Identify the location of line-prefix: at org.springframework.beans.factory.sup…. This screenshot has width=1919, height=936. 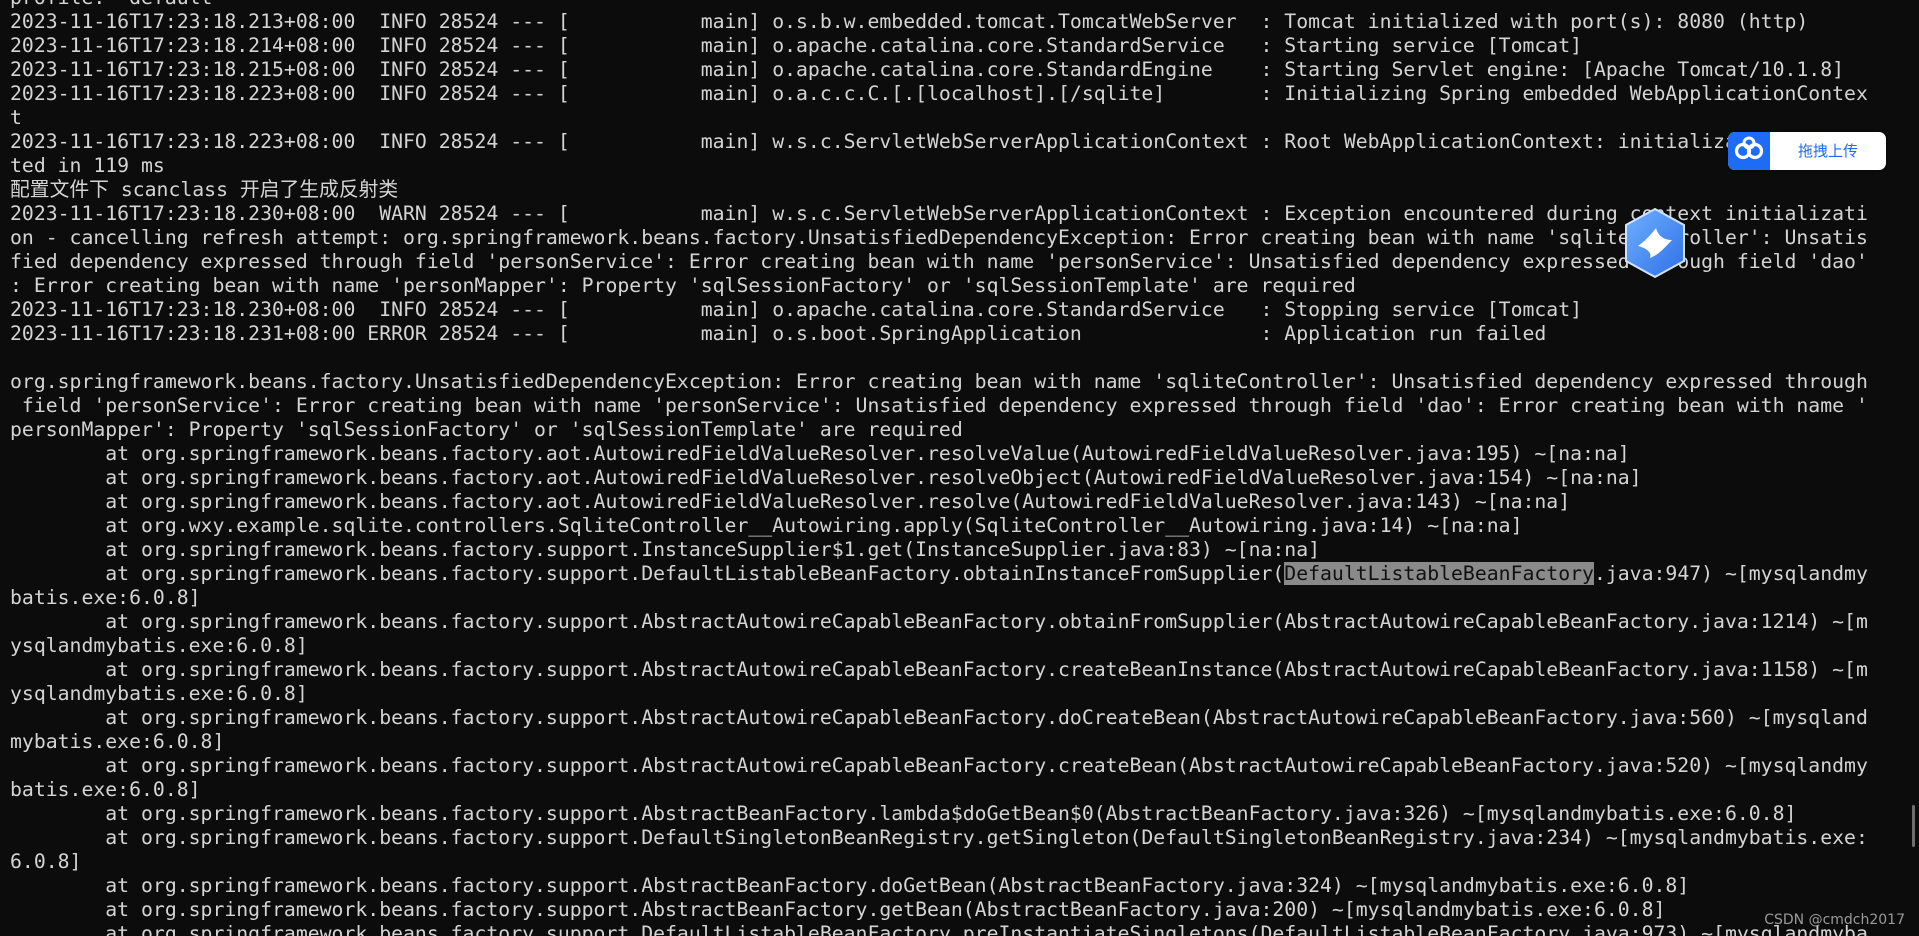
(647, 573).